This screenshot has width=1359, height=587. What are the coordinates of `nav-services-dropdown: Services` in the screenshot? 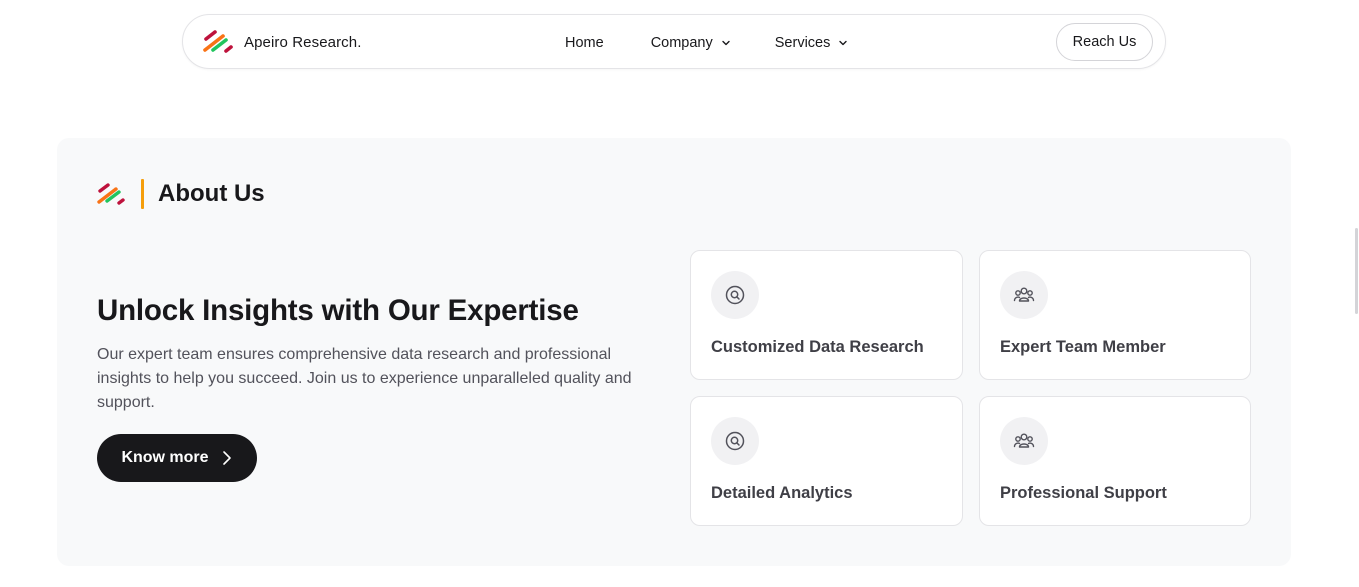 It's located at (812, 43).